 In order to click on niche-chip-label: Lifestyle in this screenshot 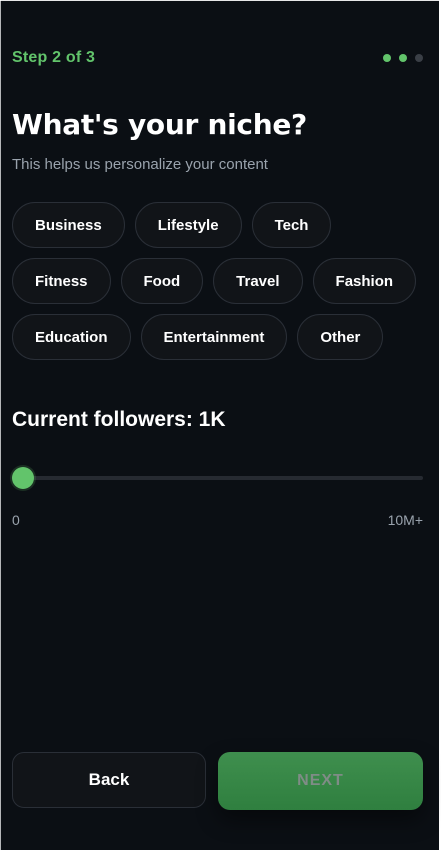, I will do `click(188, 225)`.